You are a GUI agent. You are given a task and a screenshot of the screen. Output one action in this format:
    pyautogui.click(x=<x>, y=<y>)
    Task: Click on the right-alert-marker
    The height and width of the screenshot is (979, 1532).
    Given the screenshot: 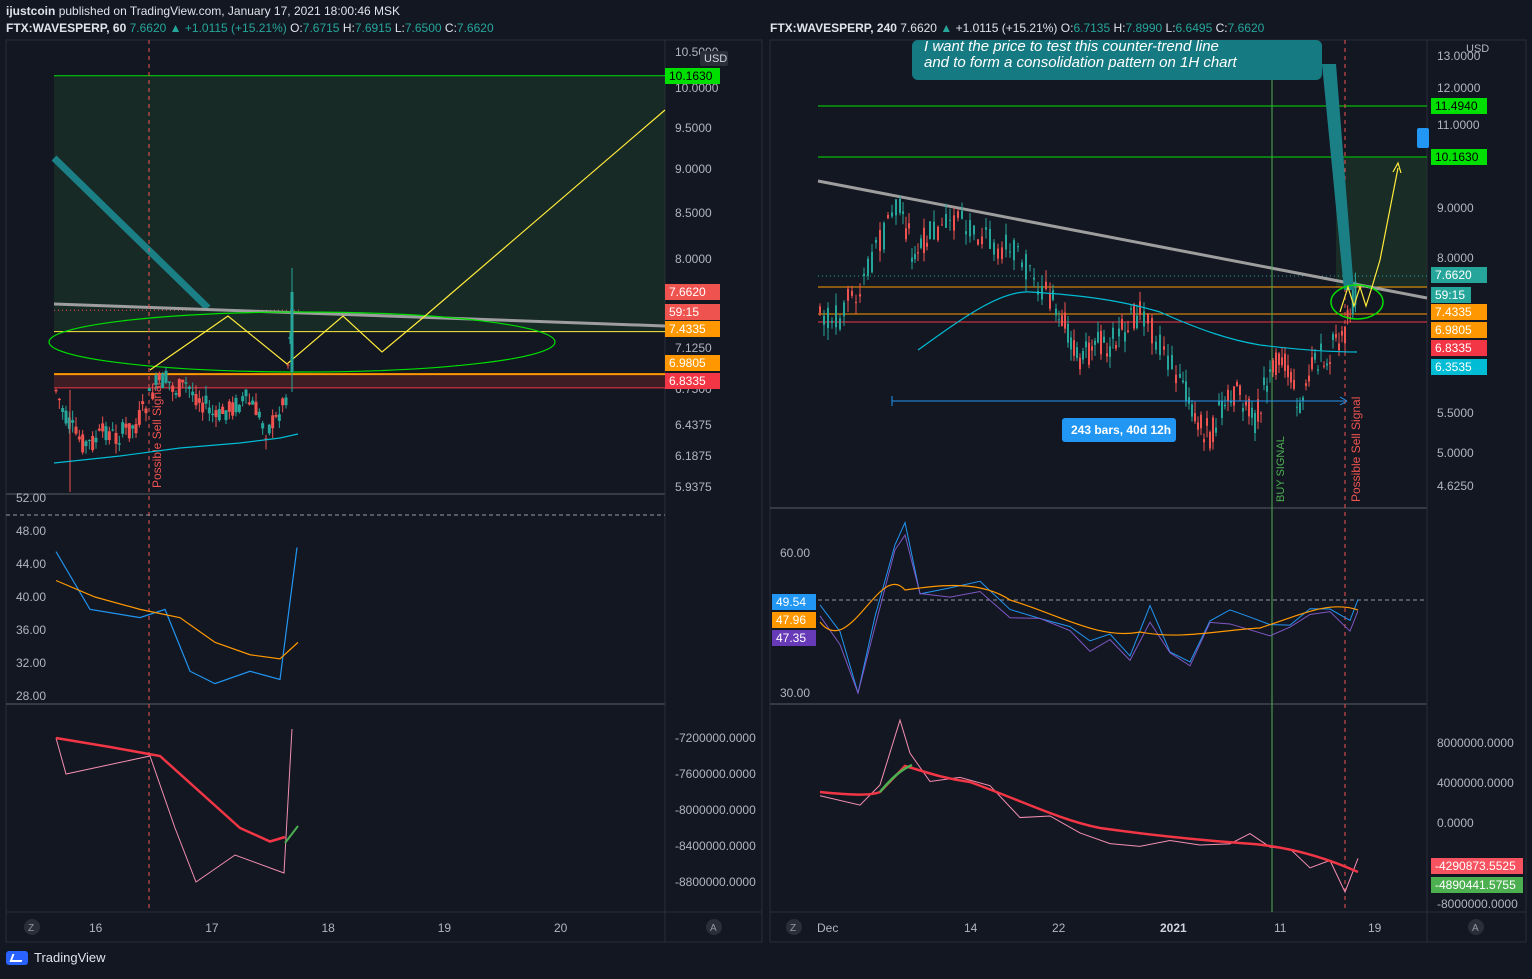 What is the action you would take?
    pyautogui.click(x=1423, y=138)
    